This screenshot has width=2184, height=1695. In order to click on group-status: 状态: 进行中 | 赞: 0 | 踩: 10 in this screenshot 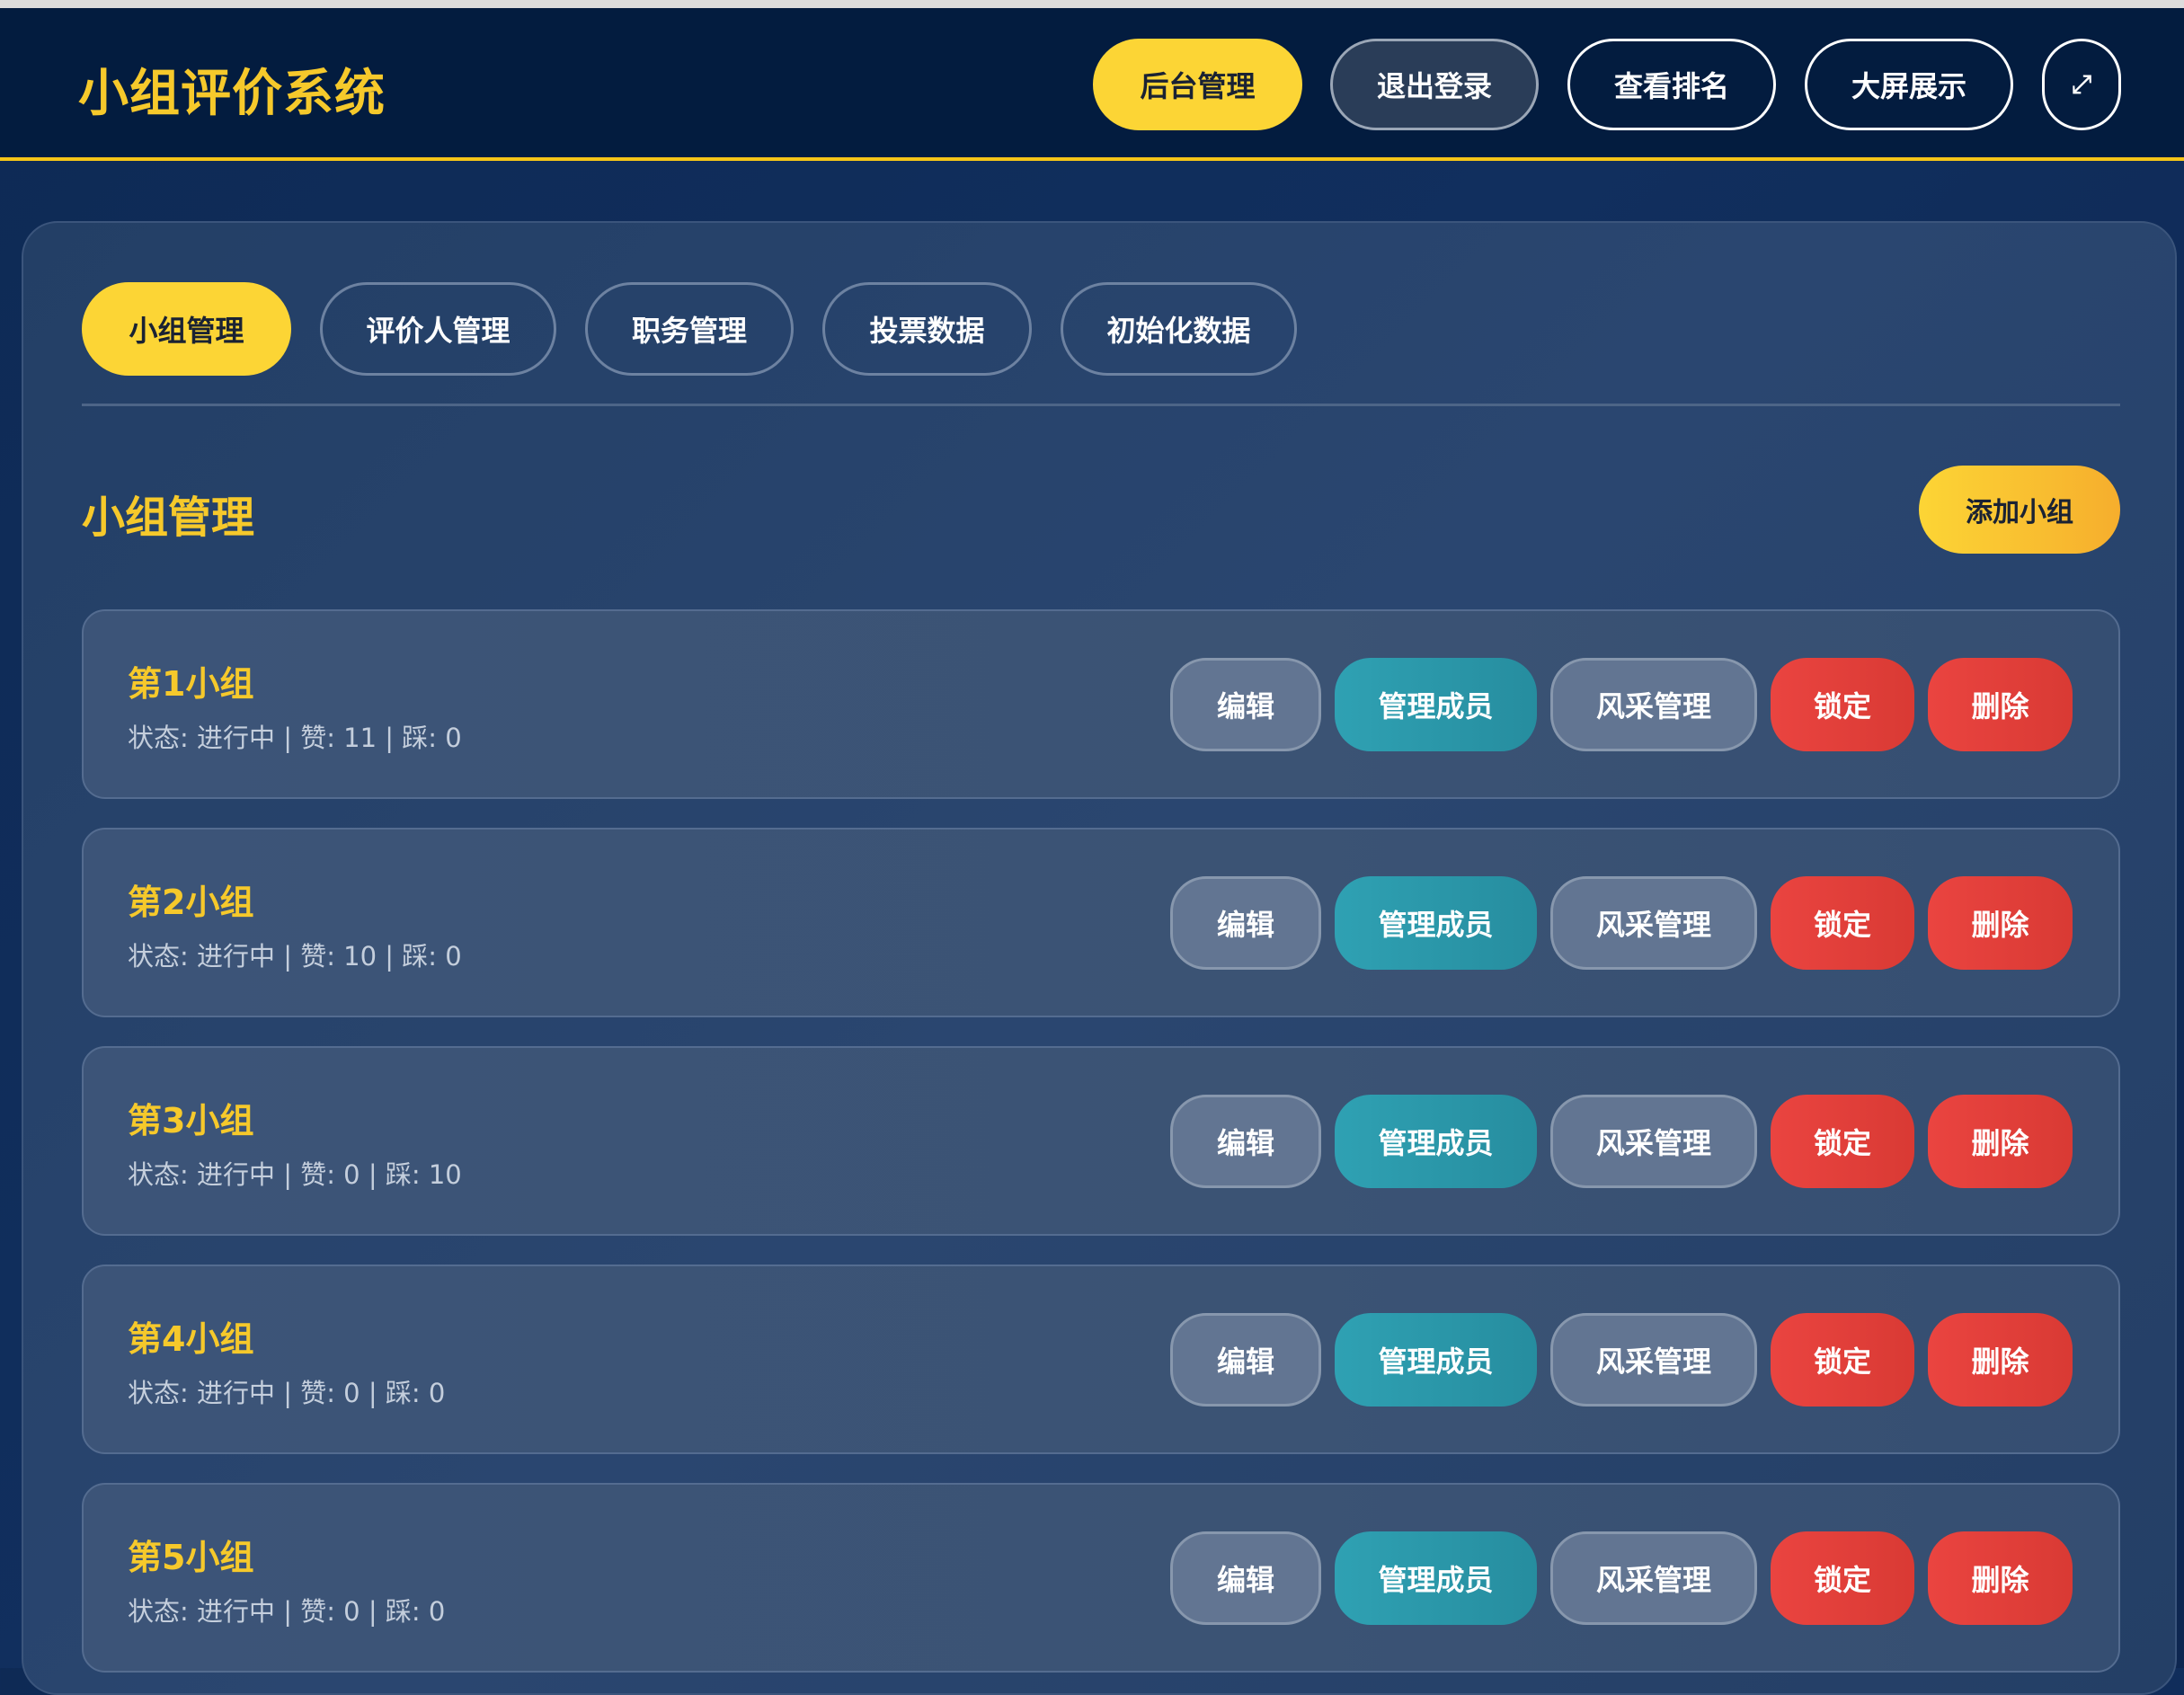, I will do `click(295, 1174)`.